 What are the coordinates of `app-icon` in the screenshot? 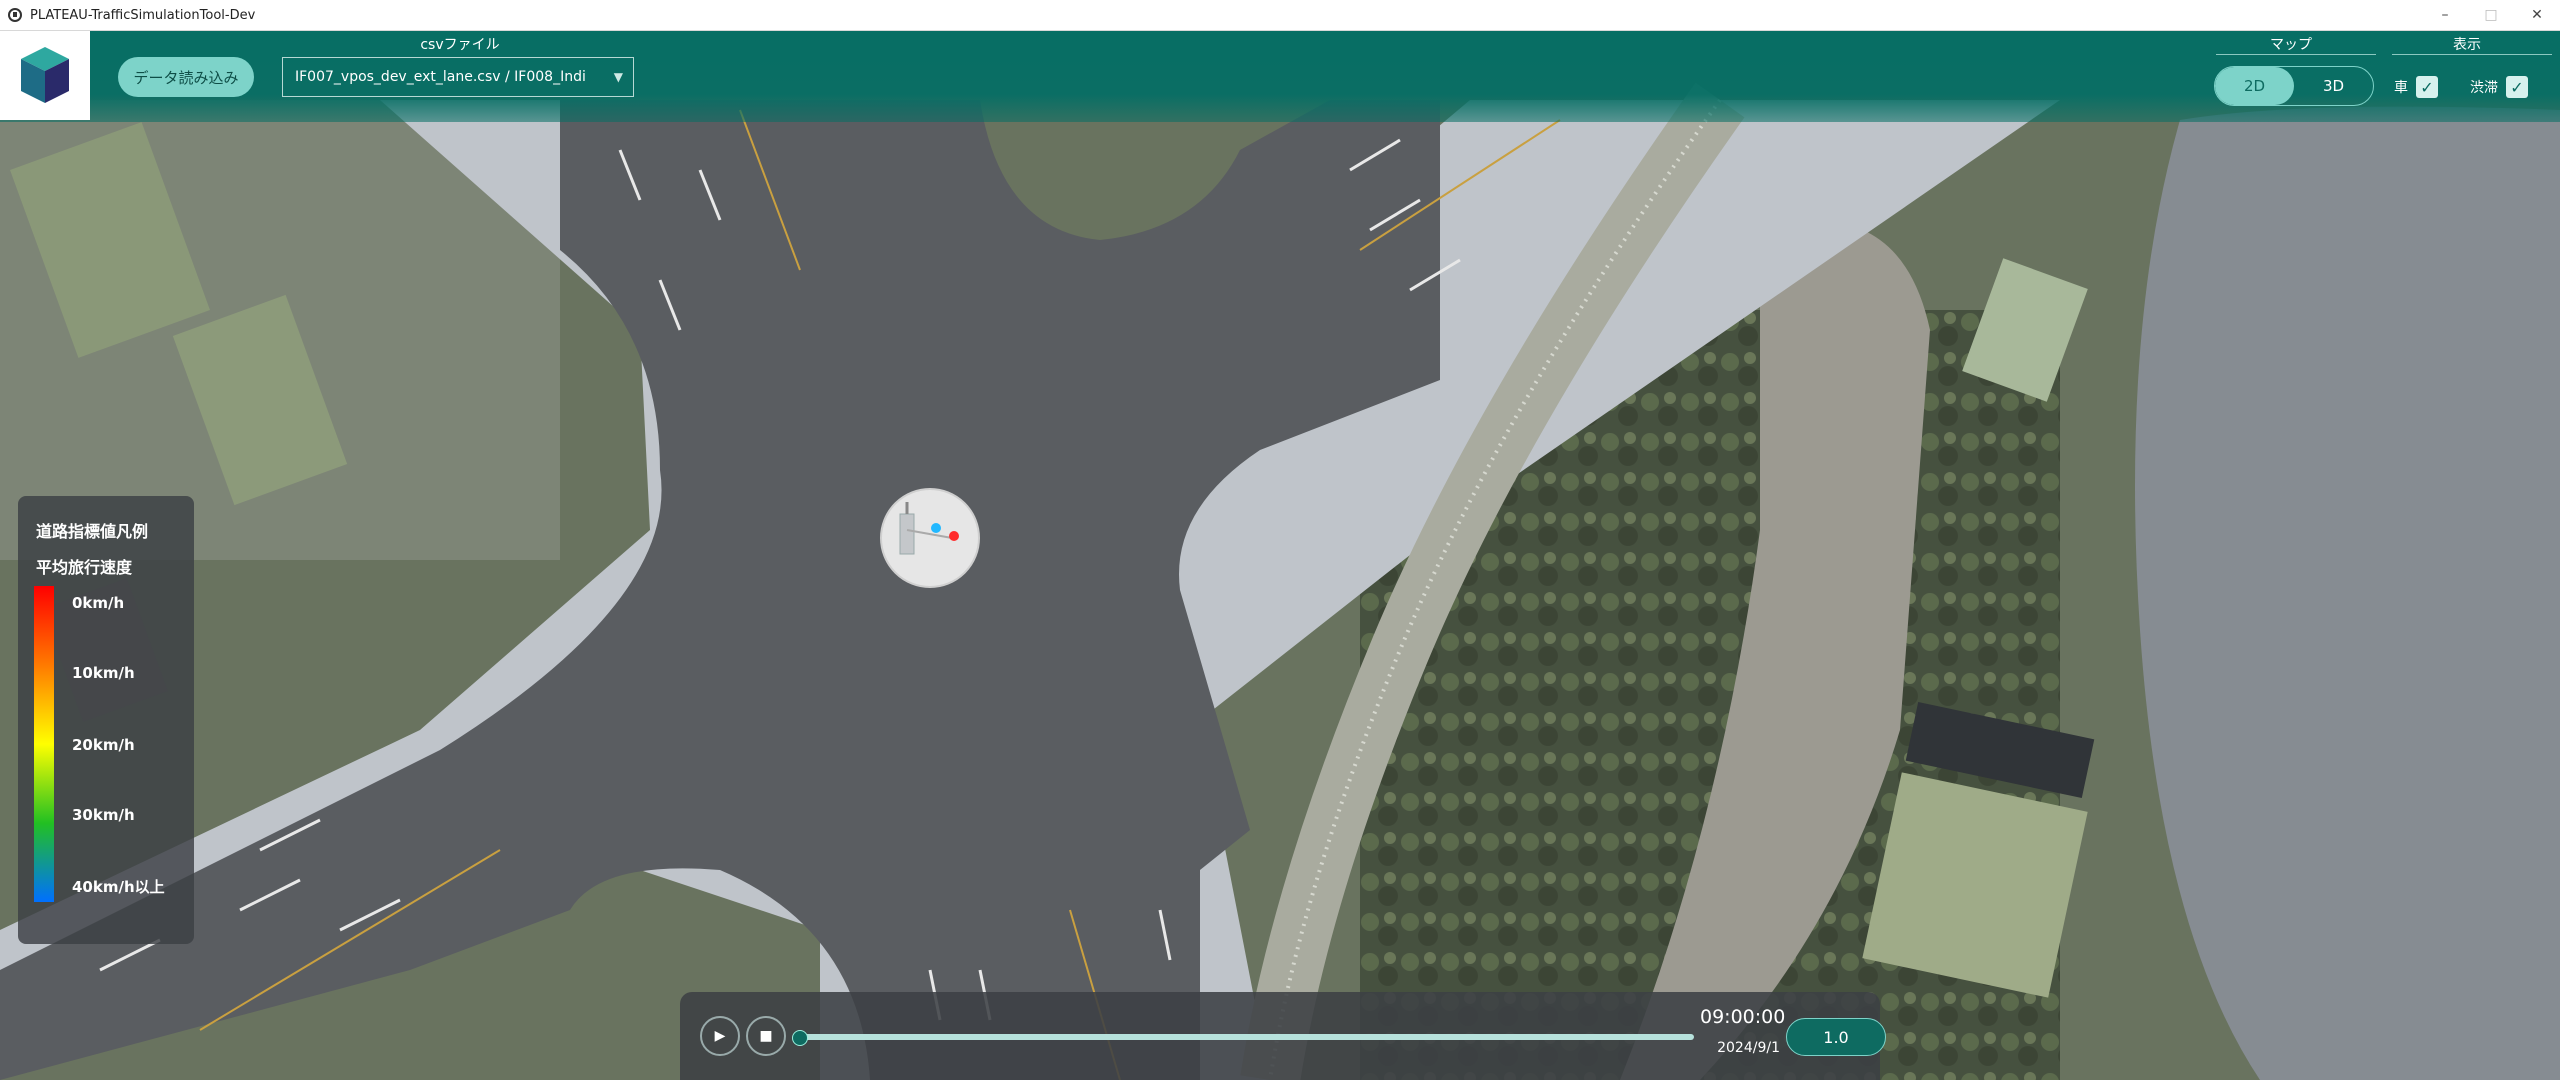 It's located at (15, 15).